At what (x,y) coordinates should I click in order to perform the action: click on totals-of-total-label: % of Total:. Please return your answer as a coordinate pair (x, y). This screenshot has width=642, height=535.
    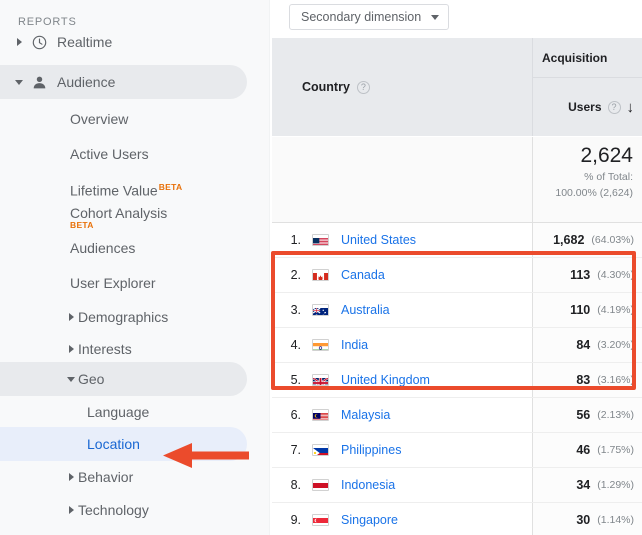
    Looking at the image, I should click on (608, 177).